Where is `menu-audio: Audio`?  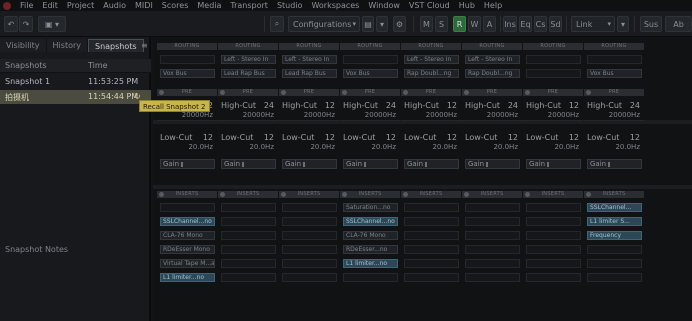
menu-audio: Audio is located at coordinates (114, 5).